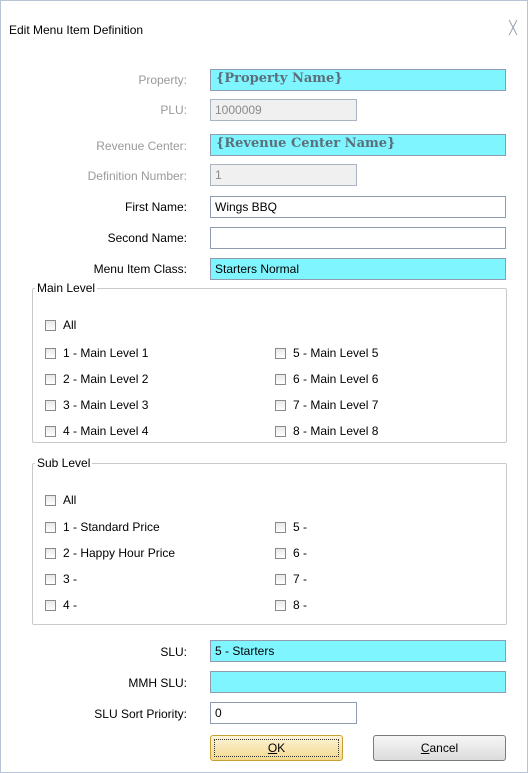 Image resolution: width=528 pixels, height=773 pixels. I want to click on plu-label: PLU:, so click(173, 110).